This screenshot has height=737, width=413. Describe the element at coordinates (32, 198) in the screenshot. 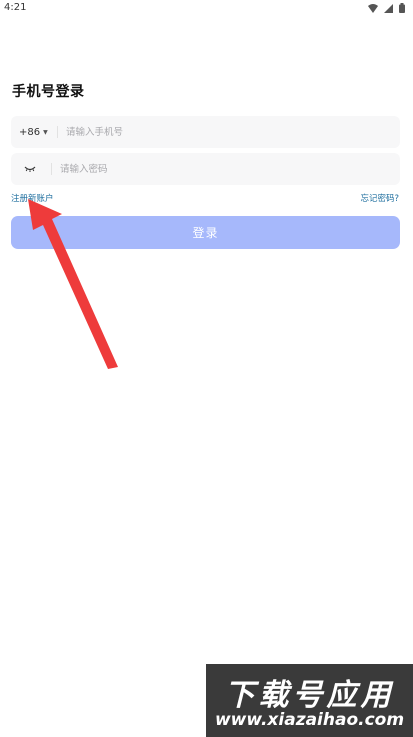

I see `register-link: 注册新账户` at that location.